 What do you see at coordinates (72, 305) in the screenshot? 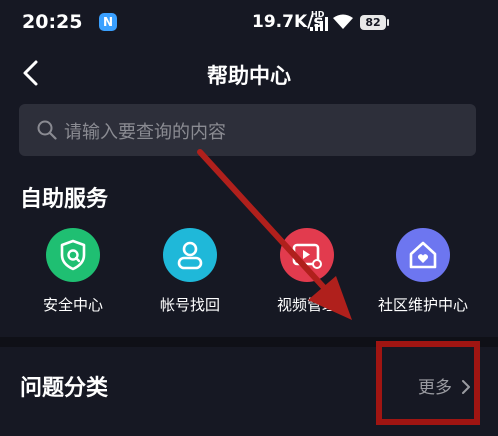
I see `security-center-label: 安全中心` at bounding box center [72, 305].